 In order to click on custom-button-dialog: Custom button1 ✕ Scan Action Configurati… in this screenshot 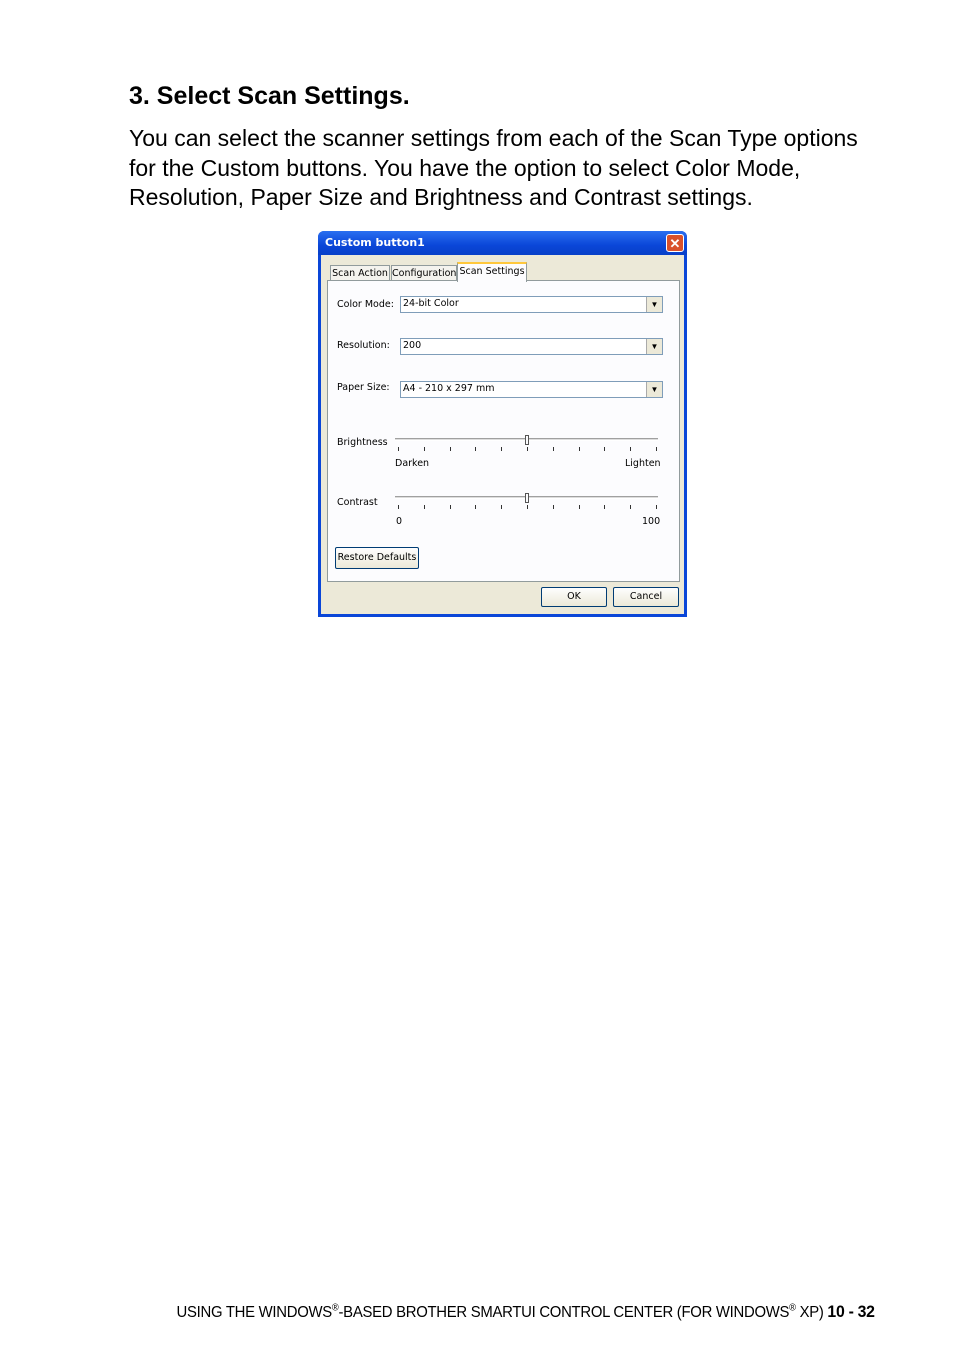, I will do `click(502, 424)`.